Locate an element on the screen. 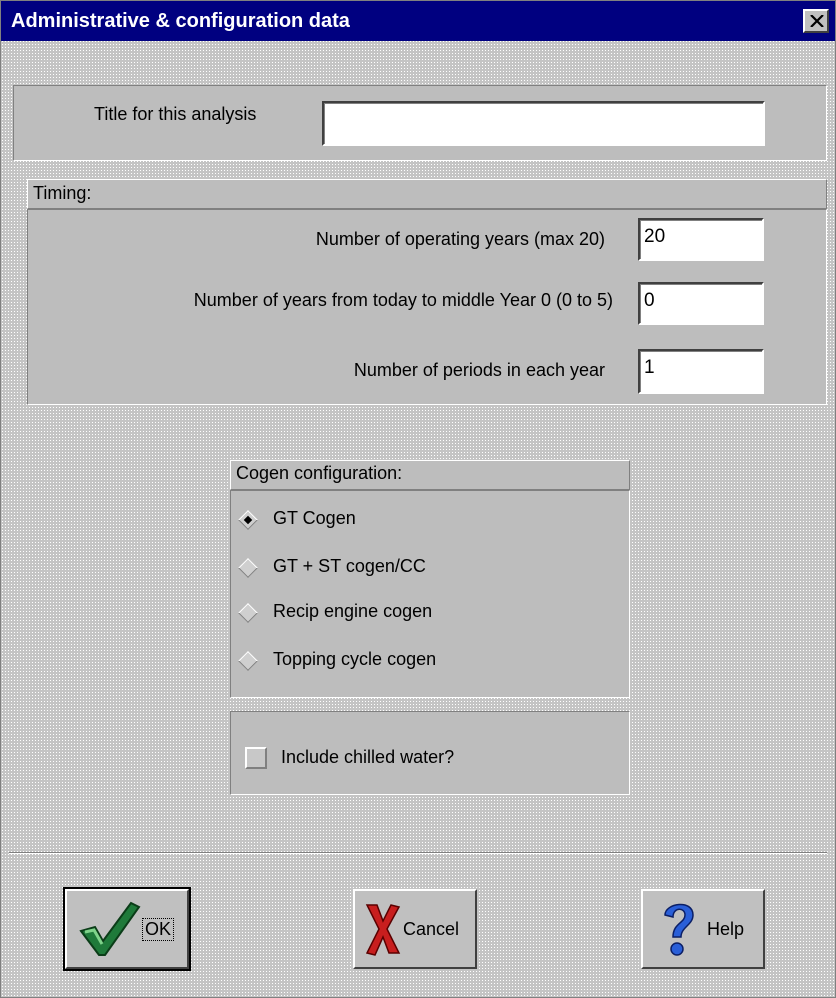 This screenshot has height=998, width=836. radio-label: GT + ST cogen/CC is located at coordinates (349, 566).